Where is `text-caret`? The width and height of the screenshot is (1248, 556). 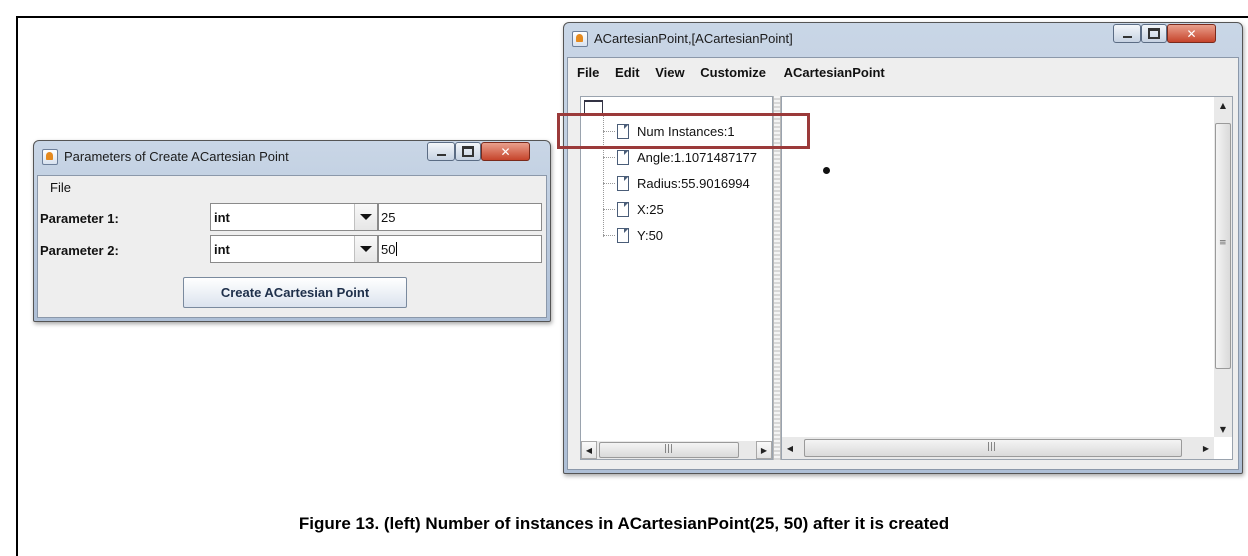 text-caret is located at coordinates (397, 249).